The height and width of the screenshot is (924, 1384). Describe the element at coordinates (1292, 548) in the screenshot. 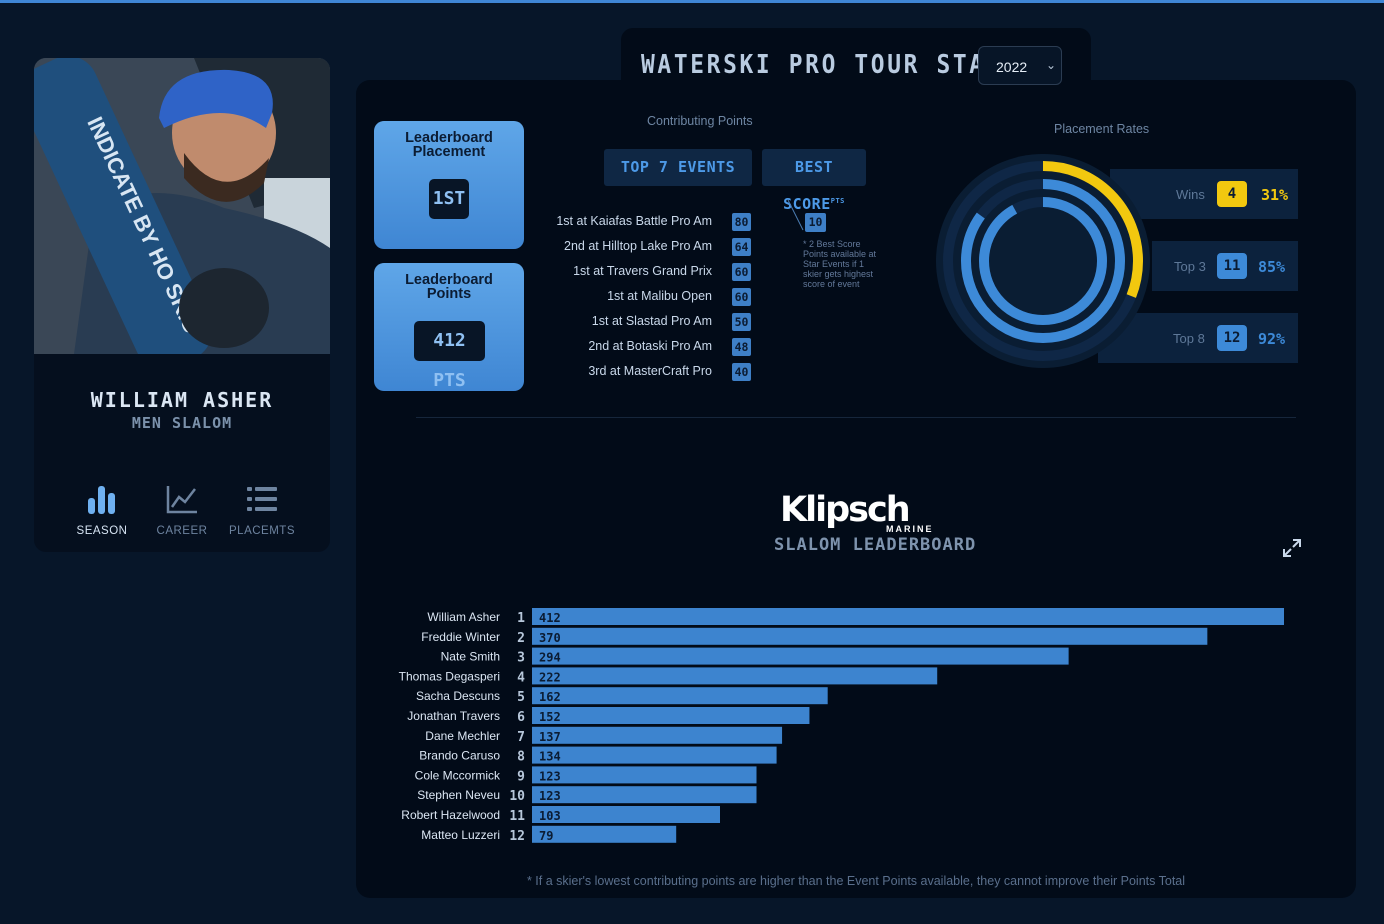

I see `expand-icon` at that location.